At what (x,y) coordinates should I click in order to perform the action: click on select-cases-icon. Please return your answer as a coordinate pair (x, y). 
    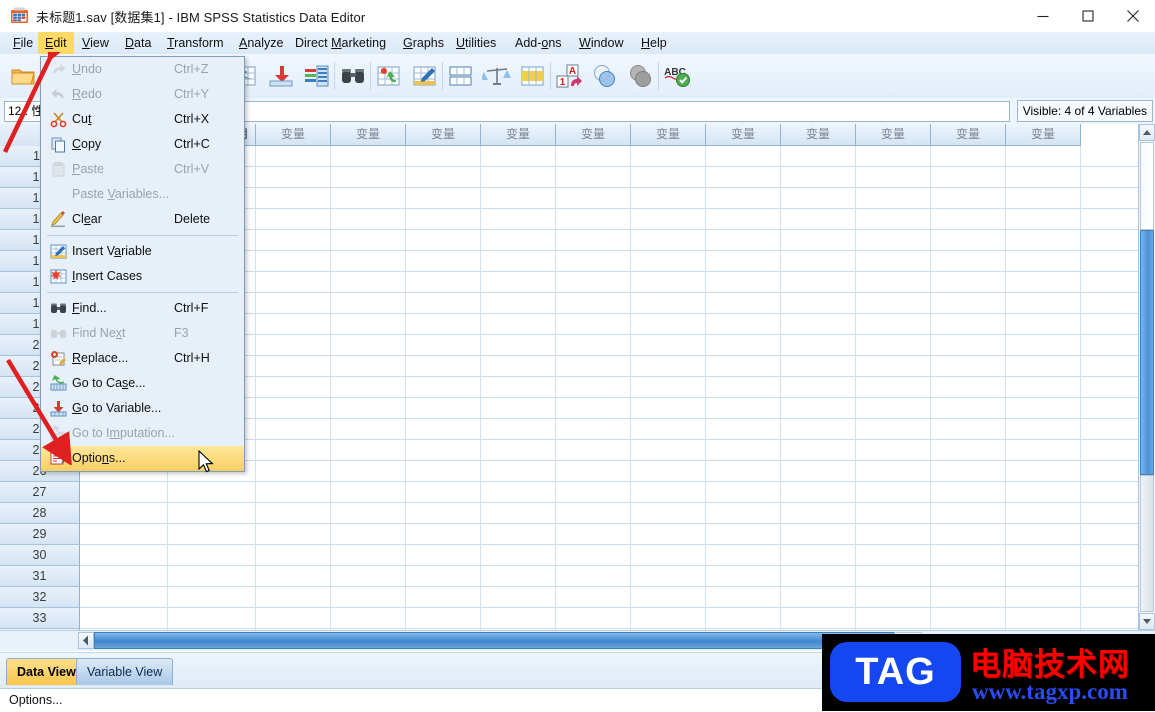
    Looking at the image, I should click on (533, 76).